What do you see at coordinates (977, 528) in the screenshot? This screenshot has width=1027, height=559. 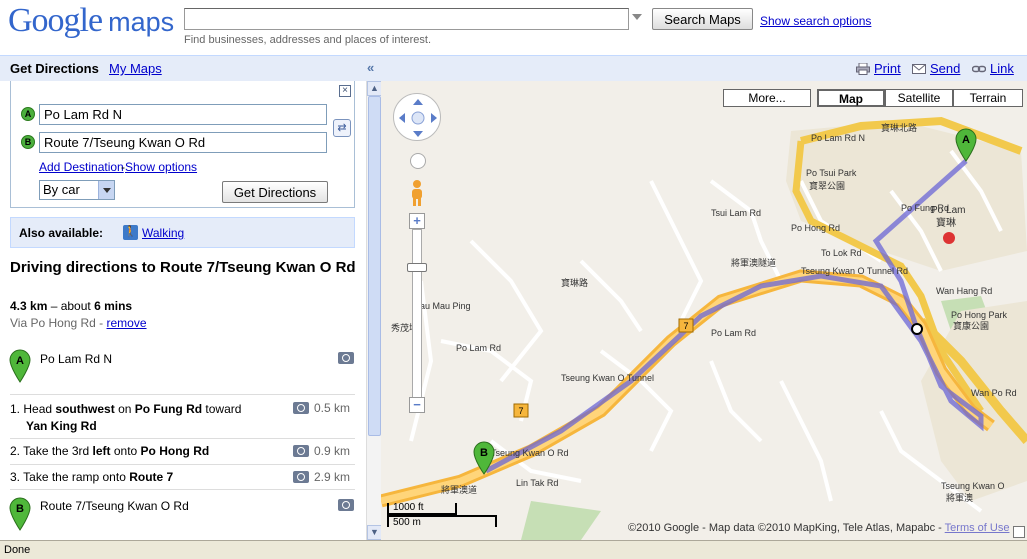 I see `terms-of-use-link: Terms of Use` at bounding box center [977, 528].